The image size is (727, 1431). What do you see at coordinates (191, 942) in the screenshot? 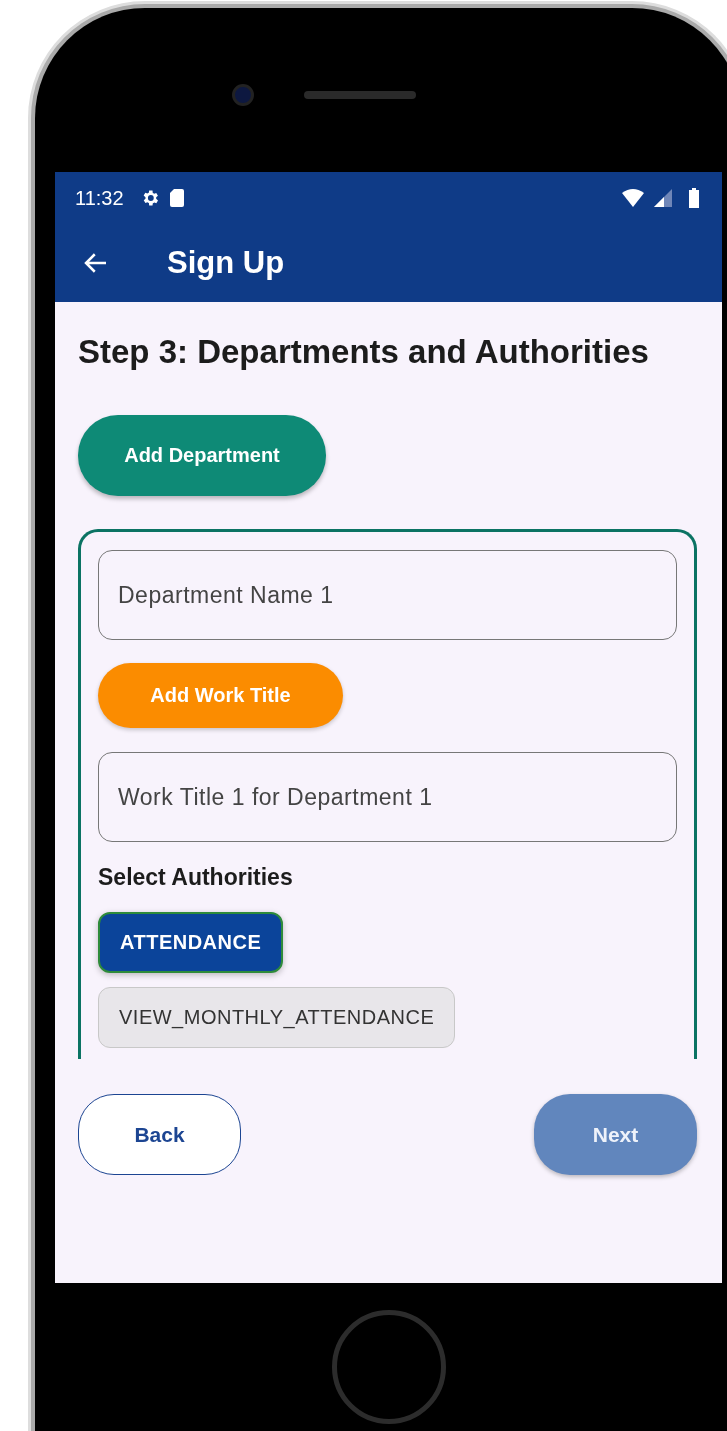
I see `authority-chip: ATTENDANCE` at bounding box center [191, 942].